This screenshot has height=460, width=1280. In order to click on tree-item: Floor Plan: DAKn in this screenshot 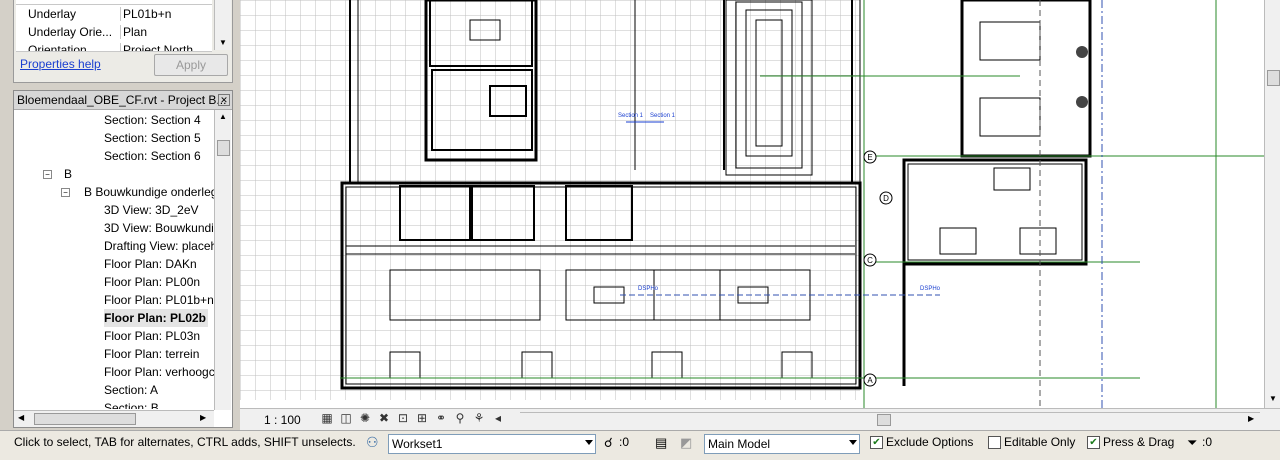, I will do `click(150, 264)`.